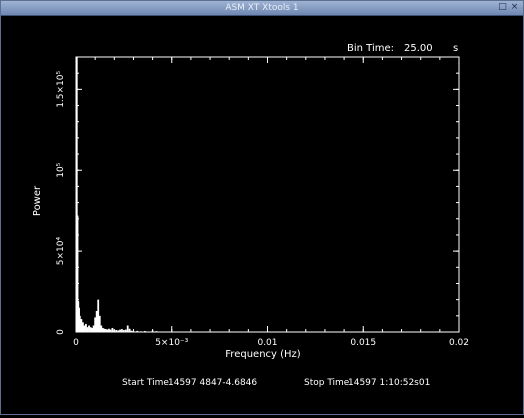 This screenshot has width=524, height=418. What do you see at coordinates (145, 383) in the screenshot?
I see `start-time-label: Start Time` at bounding box center [145, 383].